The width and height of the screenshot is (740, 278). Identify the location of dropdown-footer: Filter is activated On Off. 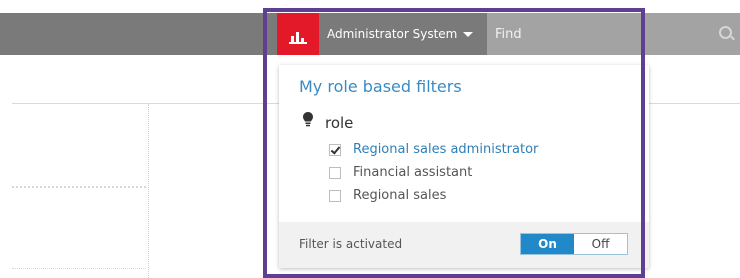
(464, 245).